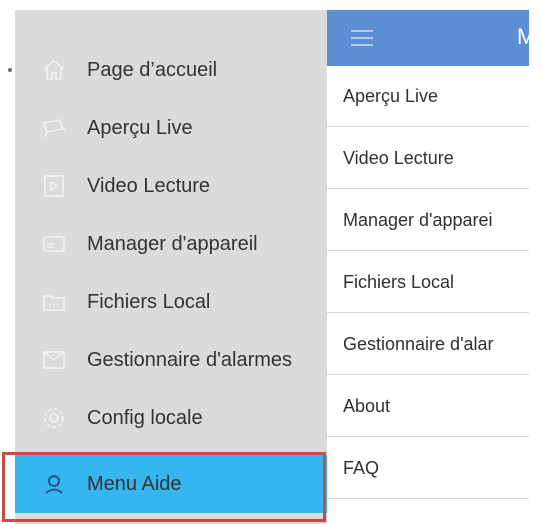 Image resolution: width=542 pixels, height=524 pixels. What do you see at coordinates (54, 70) in the screenshot?
I see `home-icon` at bounding box center [54, 70].